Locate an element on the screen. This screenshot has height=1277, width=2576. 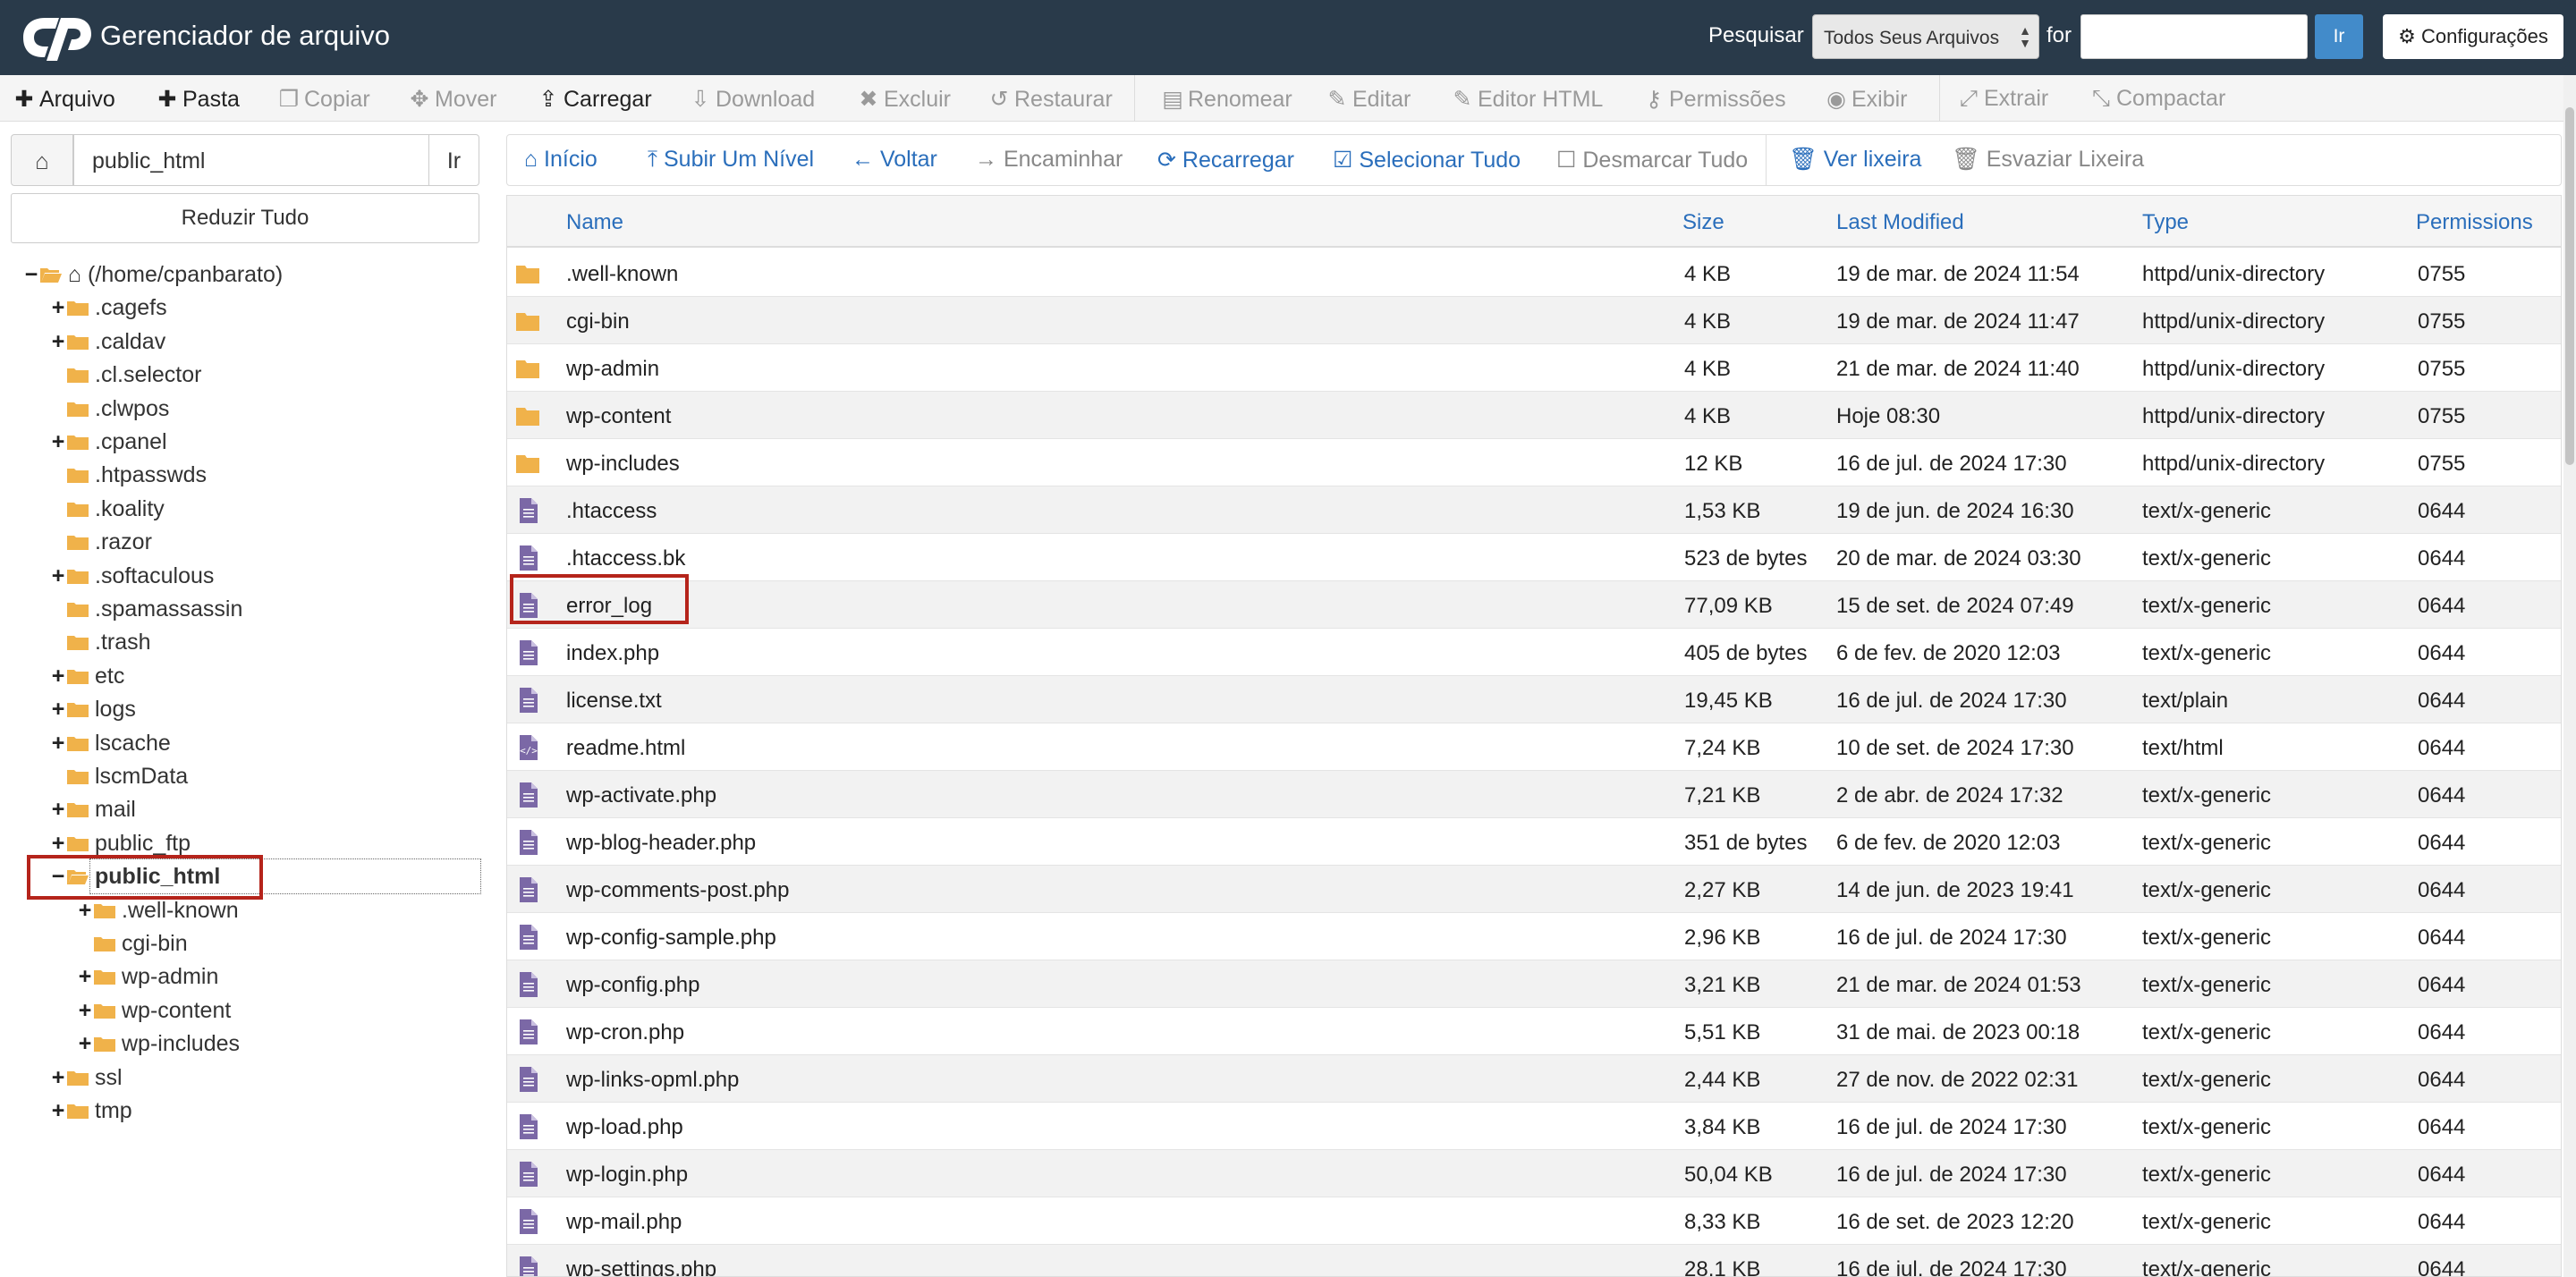
tree-item: + wp-includes is located at coordinates (158, 1044).